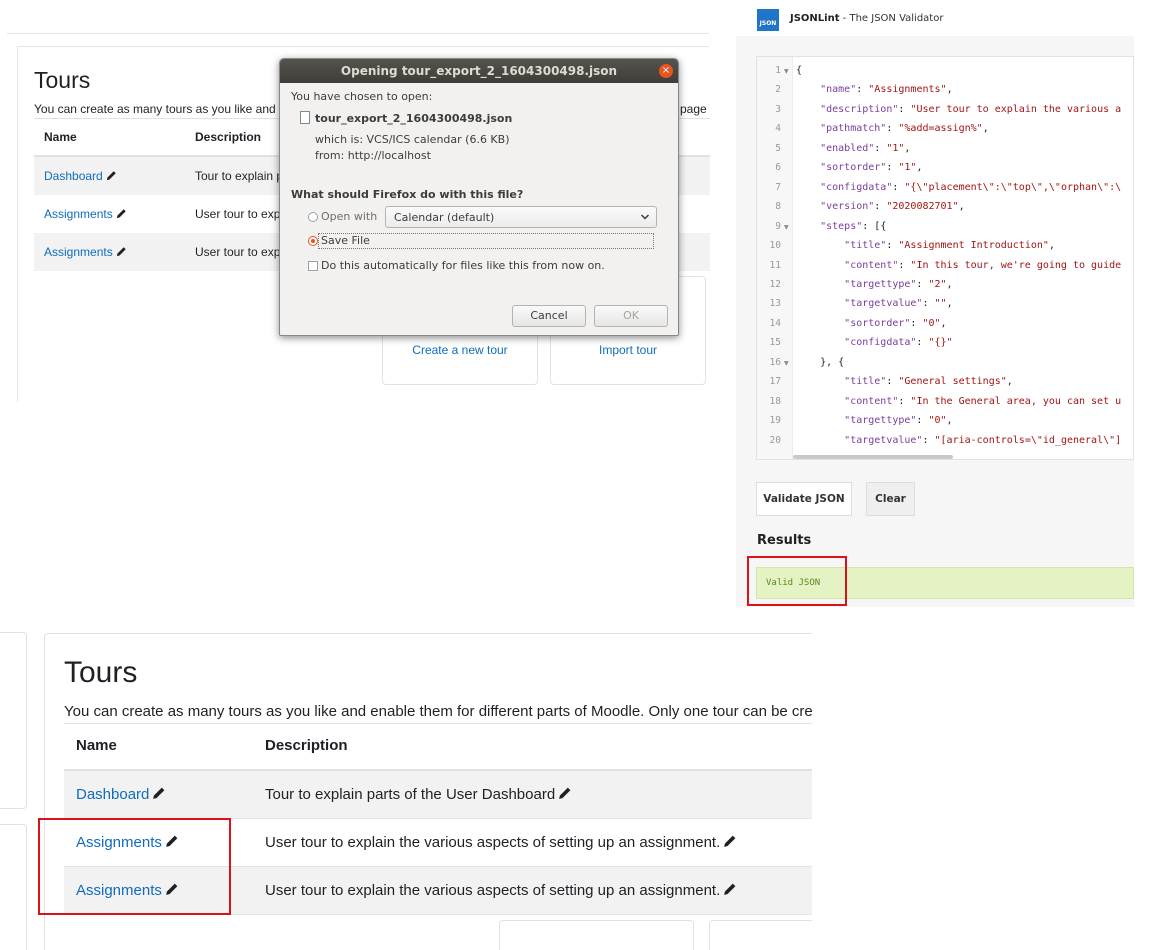 This screenshot has width=1157, height=950. Describe the element at coordinates (362, 96) in the screenshot. I see `chosen-label: You have chosen to open:` at that location.